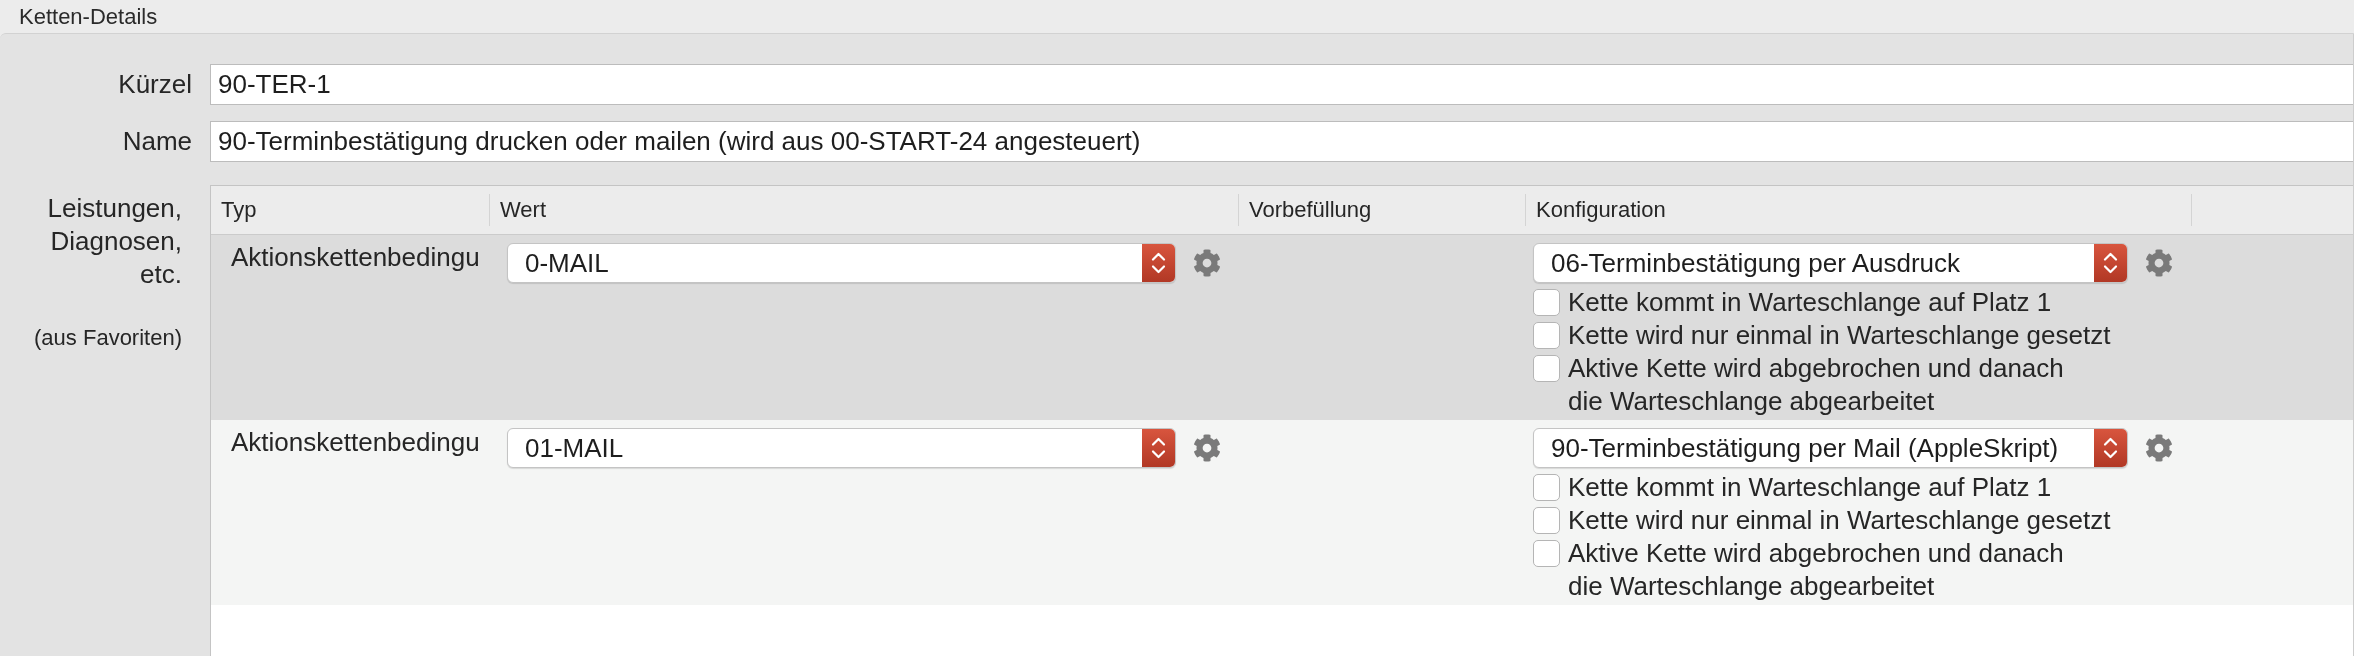  I want to click on table-label: Leistungen, Diagnosen, etc., so click(114, 241).